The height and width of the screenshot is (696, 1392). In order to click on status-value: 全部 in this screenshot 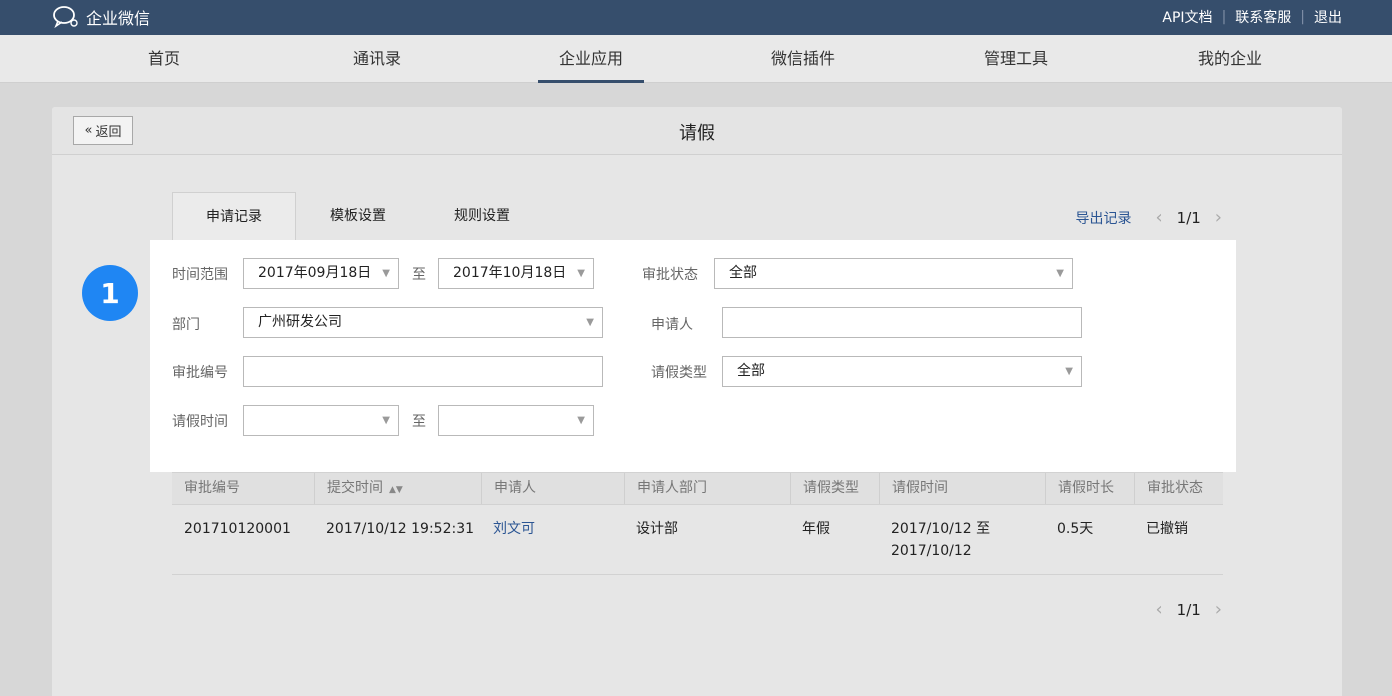, I will do `click(743, 273)`.